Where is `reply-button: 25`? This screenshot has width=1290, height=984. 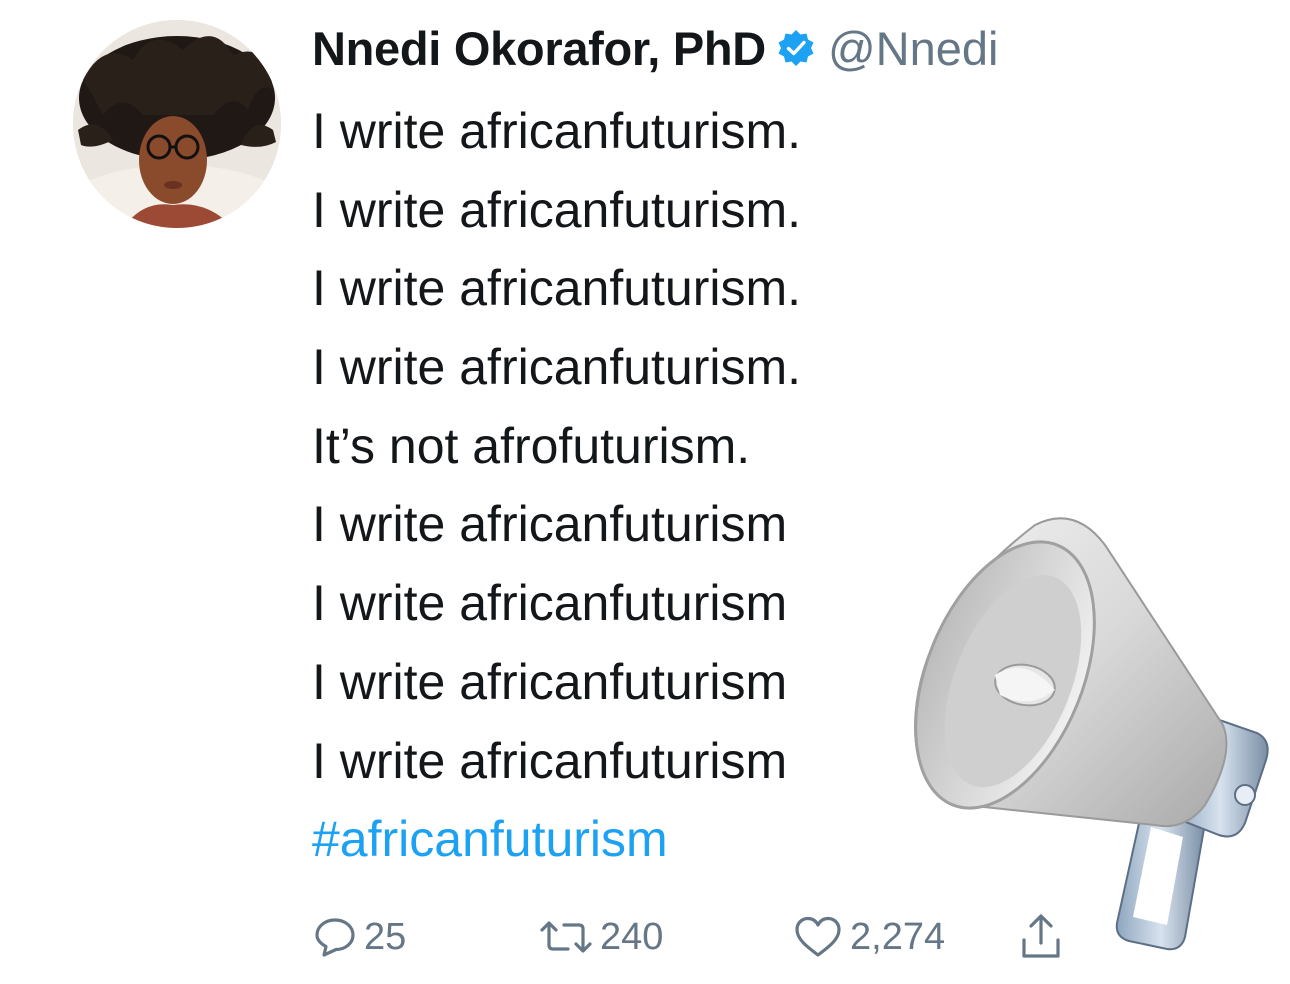
reply-button: 25 is located at coordinates (359, 937).